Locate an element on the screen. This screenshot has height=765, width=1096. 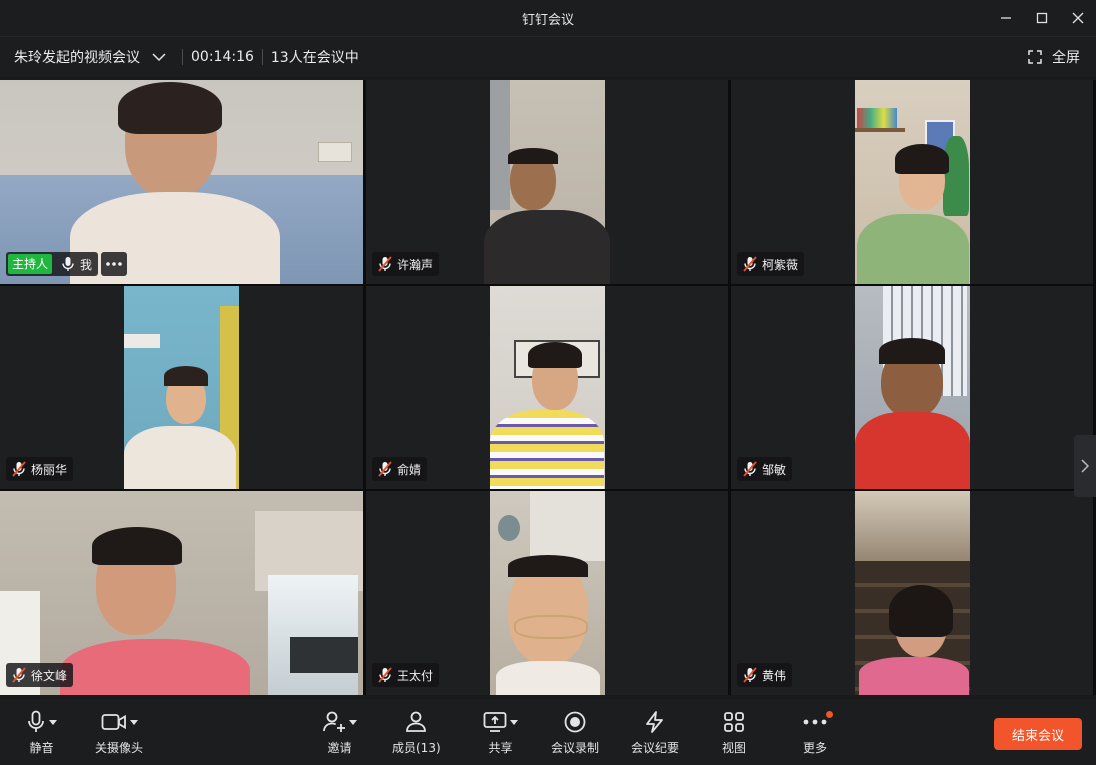
minutes-button: 会议纪要 is located at coordinates (655, 732).